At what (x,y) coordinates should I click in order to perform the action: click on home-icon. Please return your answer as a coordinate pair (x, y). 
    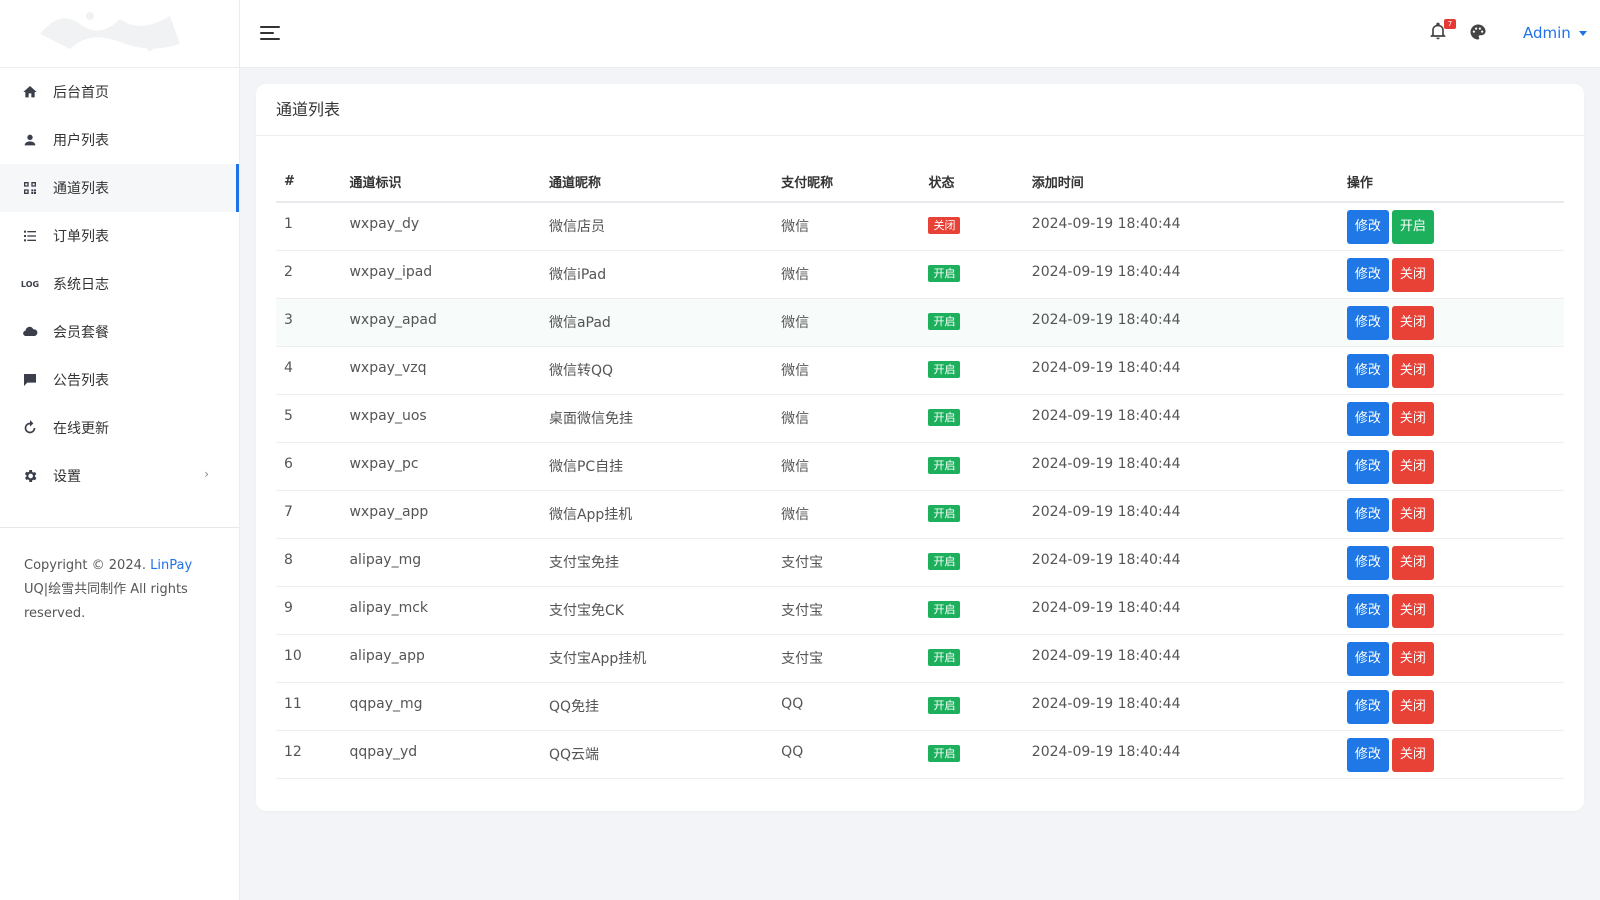
    Looking at the image, I should click on (30, 92).